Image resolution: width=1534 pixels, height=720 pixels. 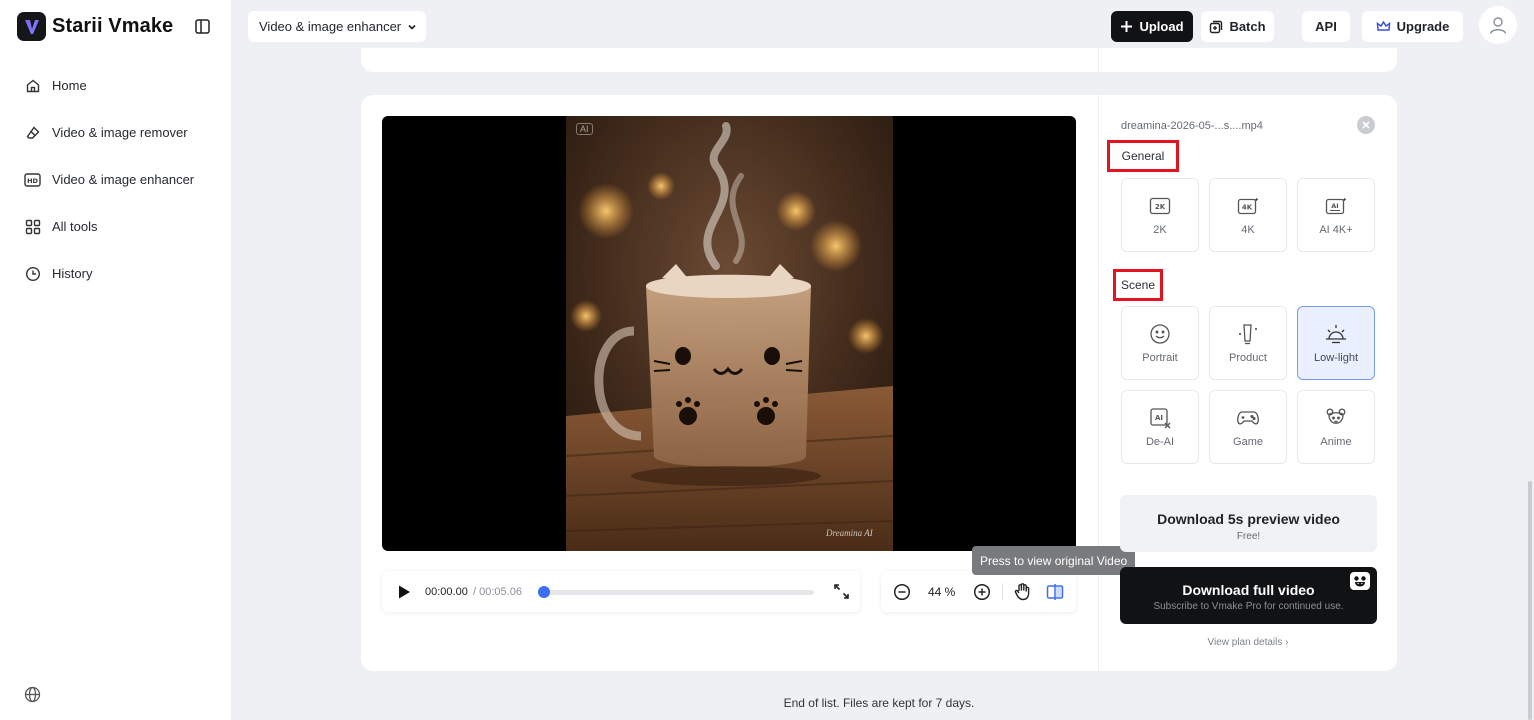 I want to click on scene-section-label: Scene, so click(x=1138, y=285).